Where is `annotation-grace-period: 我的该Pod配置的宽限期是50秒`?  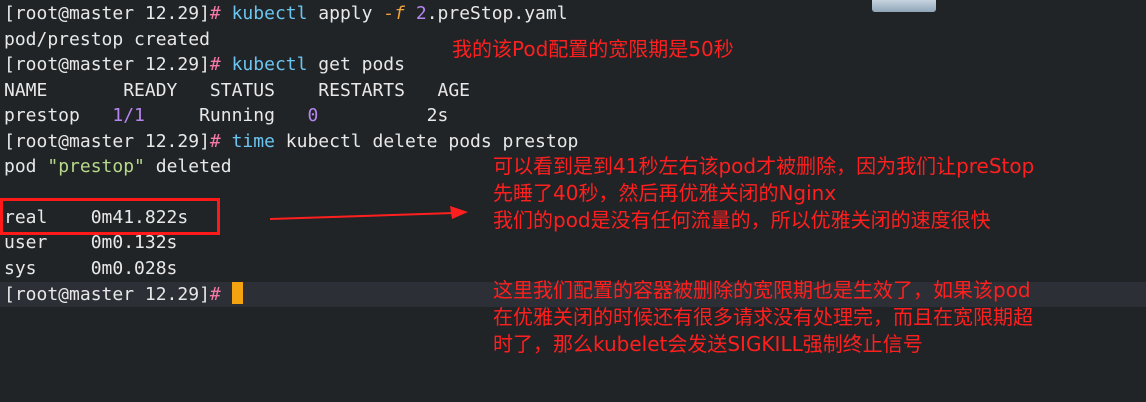 annotation-grace-period: 我的该Pod配置的宽限期是50秒 is located at coordinates (593, 49).